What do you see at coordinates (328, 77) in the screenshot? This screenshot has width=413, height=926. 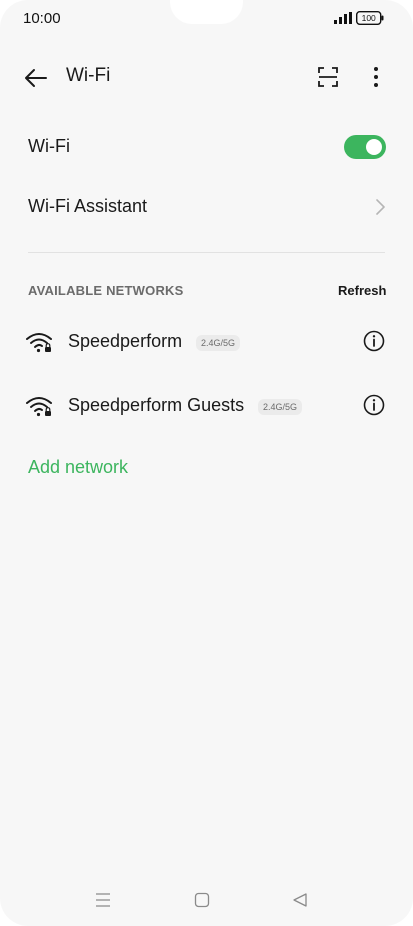 I see `scan-qr-icon` at bounding box center [328, 77].